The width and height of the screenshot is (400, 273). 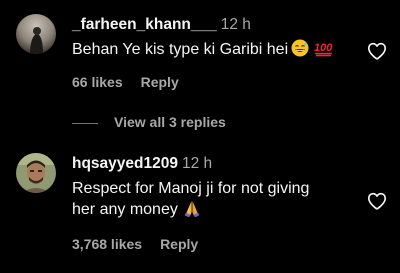 What do you see at coordinates (180, 49) in the screenshot?
I see `comment-text-content: Behan Ye kis type ki Garibi hei` at bounding box center [180, 49].